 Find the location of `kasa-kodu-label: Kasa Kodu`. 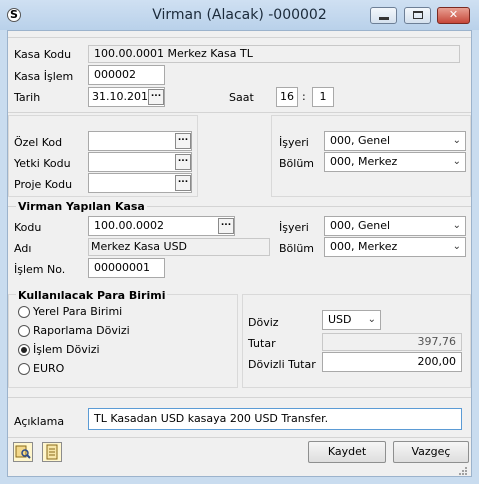

kasa-kodu-label: Kasa Kodu is located at coordinates (43, 54).